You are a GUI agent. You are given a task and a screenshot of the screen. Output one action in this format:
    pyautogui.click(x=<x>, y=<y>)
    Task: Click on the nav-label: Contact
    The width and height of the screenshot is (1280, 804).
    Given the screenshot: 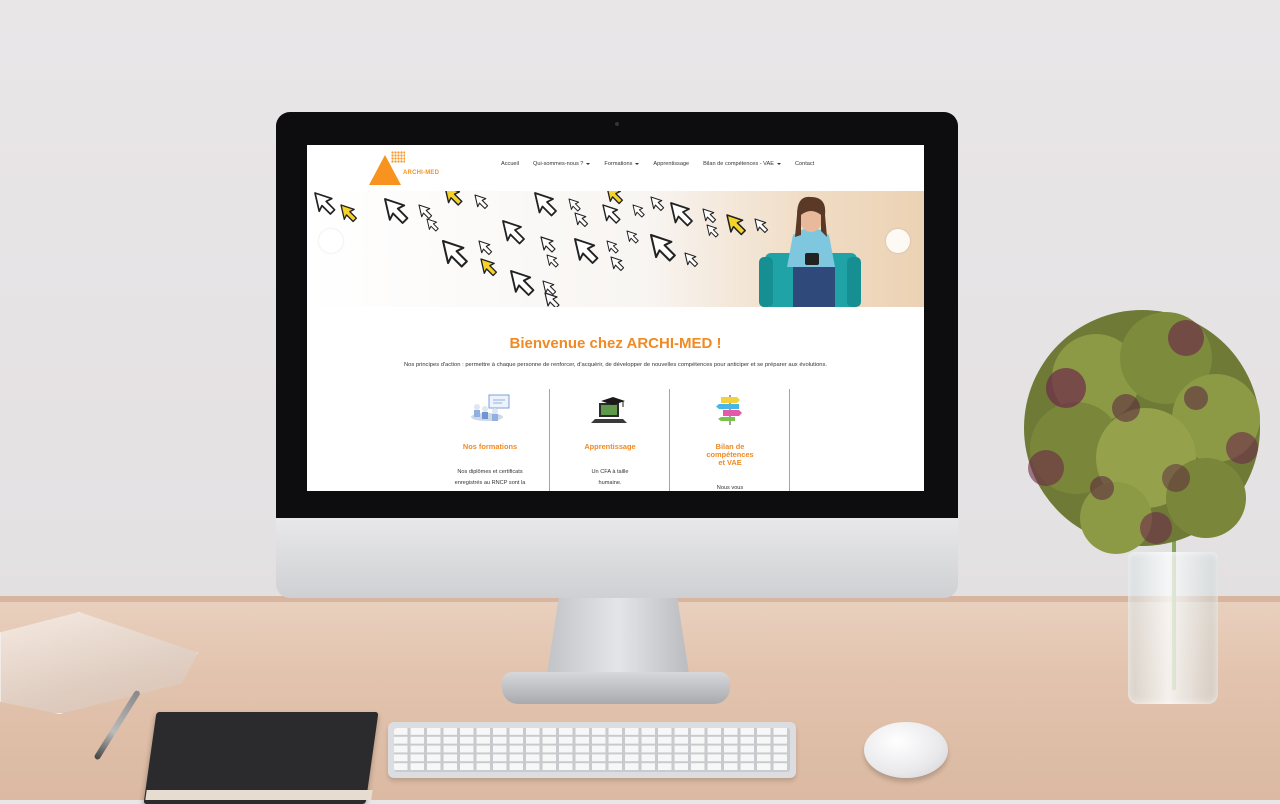 What is the action you would take?
    pyautogui.click(x=804, y=164)
    